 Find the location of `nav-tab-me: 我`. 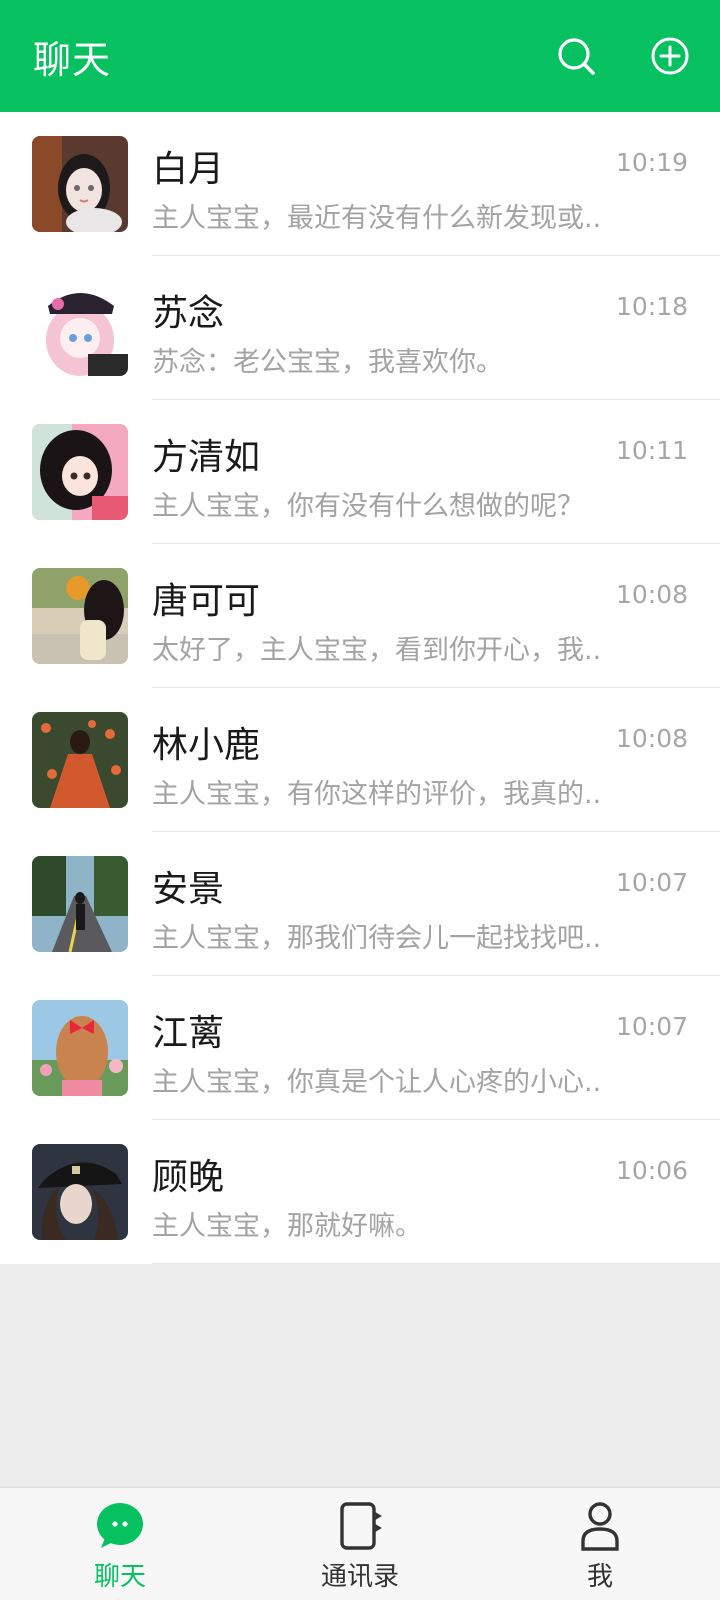

nav-tab-me: 我 is located at coordinates (600, 1544).